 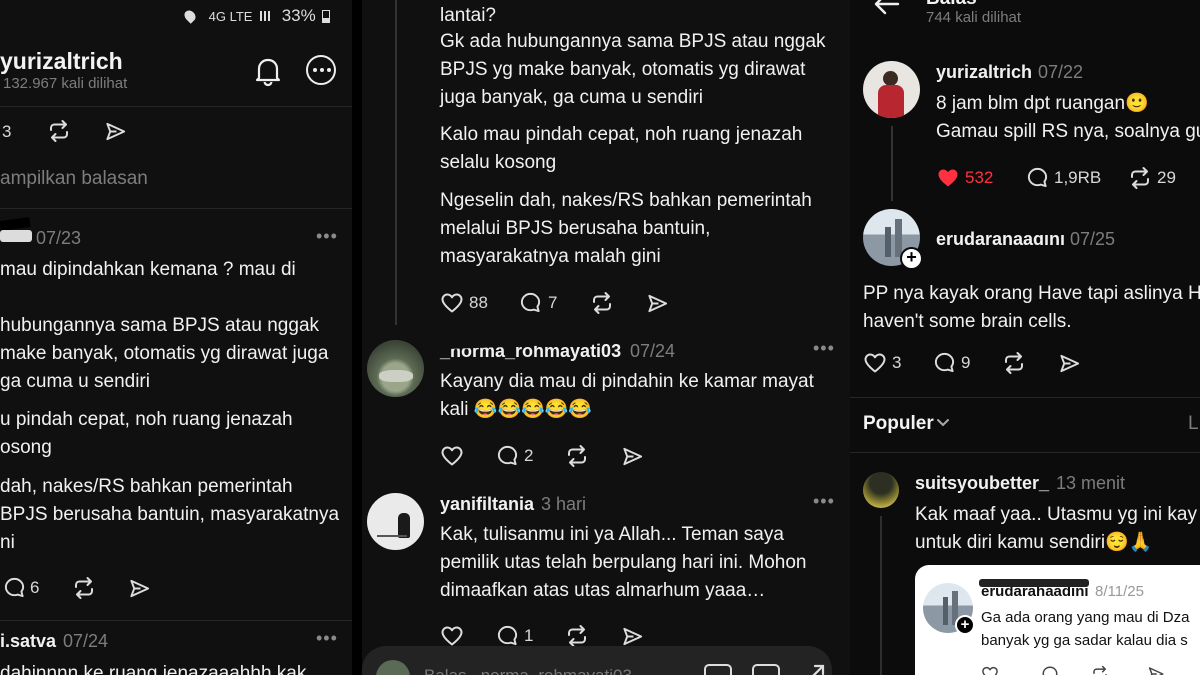 What do you see at coordinates (966, 362) in the screenshot?
I see `reply-count: 9` at bounding box center [966, 362].